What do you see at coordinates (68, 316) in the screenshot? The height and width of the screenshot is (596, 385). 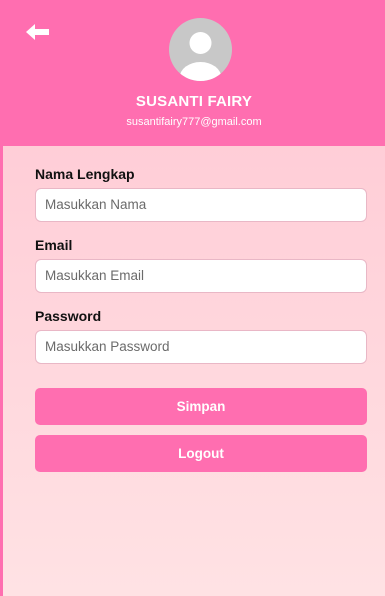 I see `password-label: Password` at bounding box center [68, 316].